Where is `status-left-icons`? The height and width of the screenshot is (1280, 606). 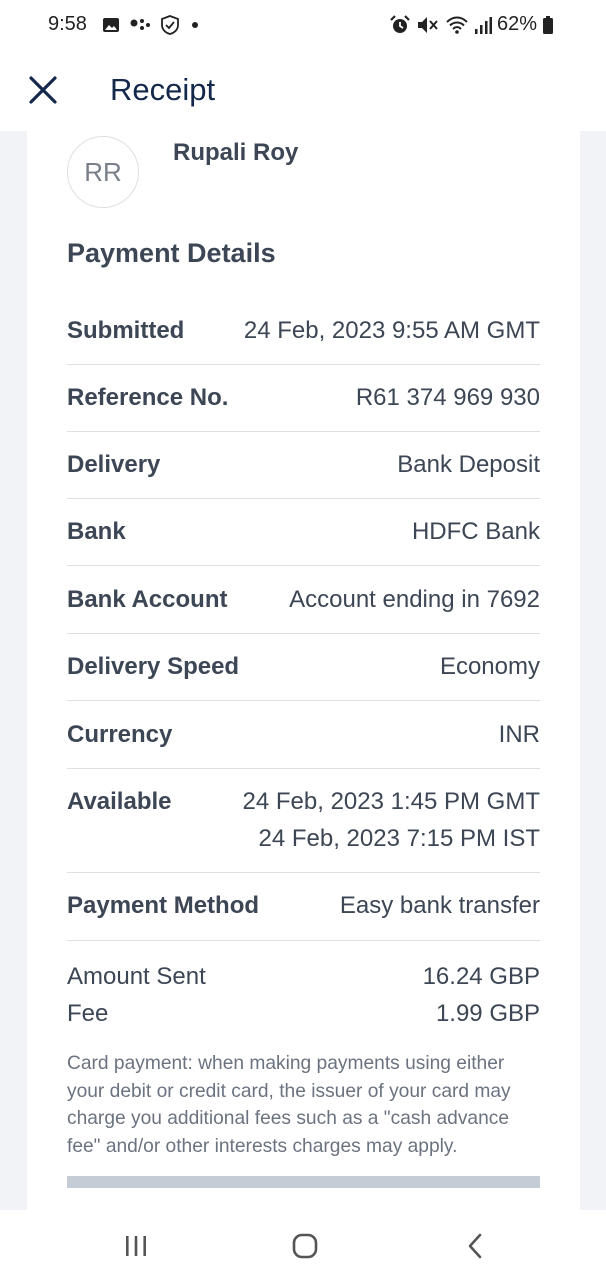 status-left-icons is located at coordinates (151, 25).